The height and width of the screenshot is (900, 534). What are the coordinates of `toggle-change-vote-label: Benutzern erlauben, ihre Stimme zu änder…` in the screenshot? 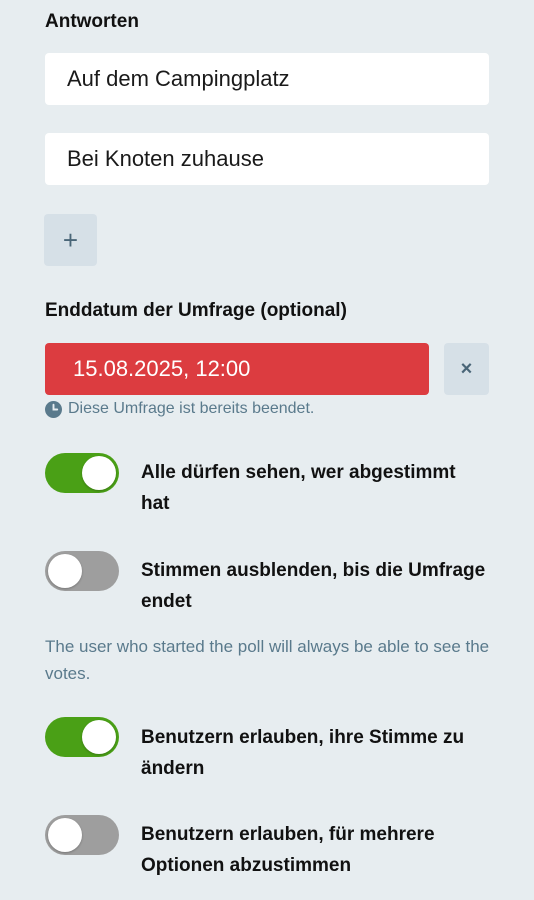 It's located at (303, 753).